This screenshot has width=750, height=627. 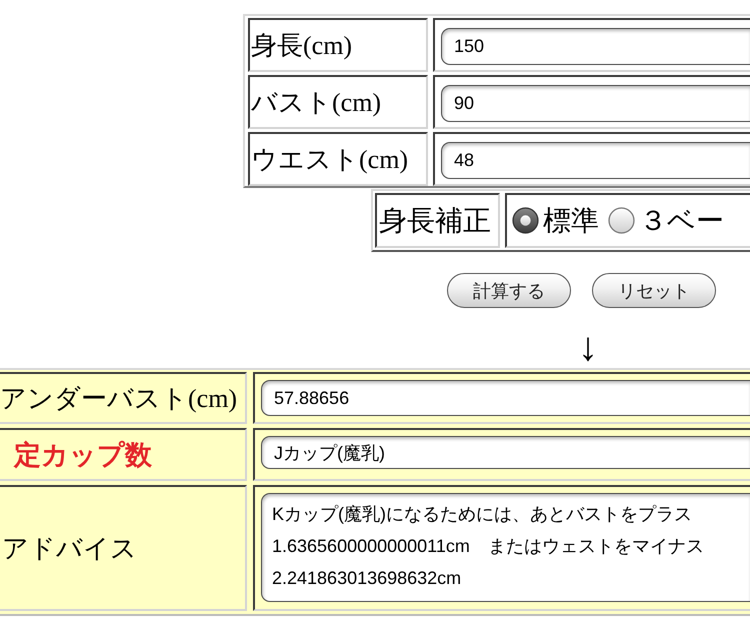 What do you see at coordinates (654, 290) in the screenshot?
I see `reset-button: リセット` at bounding box center [654, 290].